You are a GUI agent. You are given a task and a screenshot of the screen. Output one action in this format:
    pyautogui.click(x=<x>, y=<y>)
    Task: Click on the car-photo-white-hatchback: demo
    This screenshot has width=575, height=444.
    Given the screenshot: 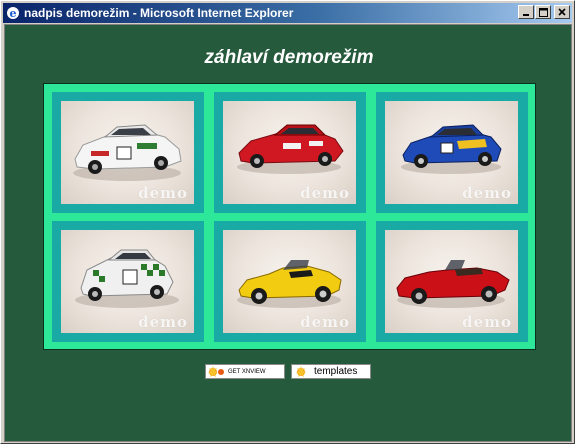 What is the action you would take?
    pyautogui.click(x=127, y=281)
    